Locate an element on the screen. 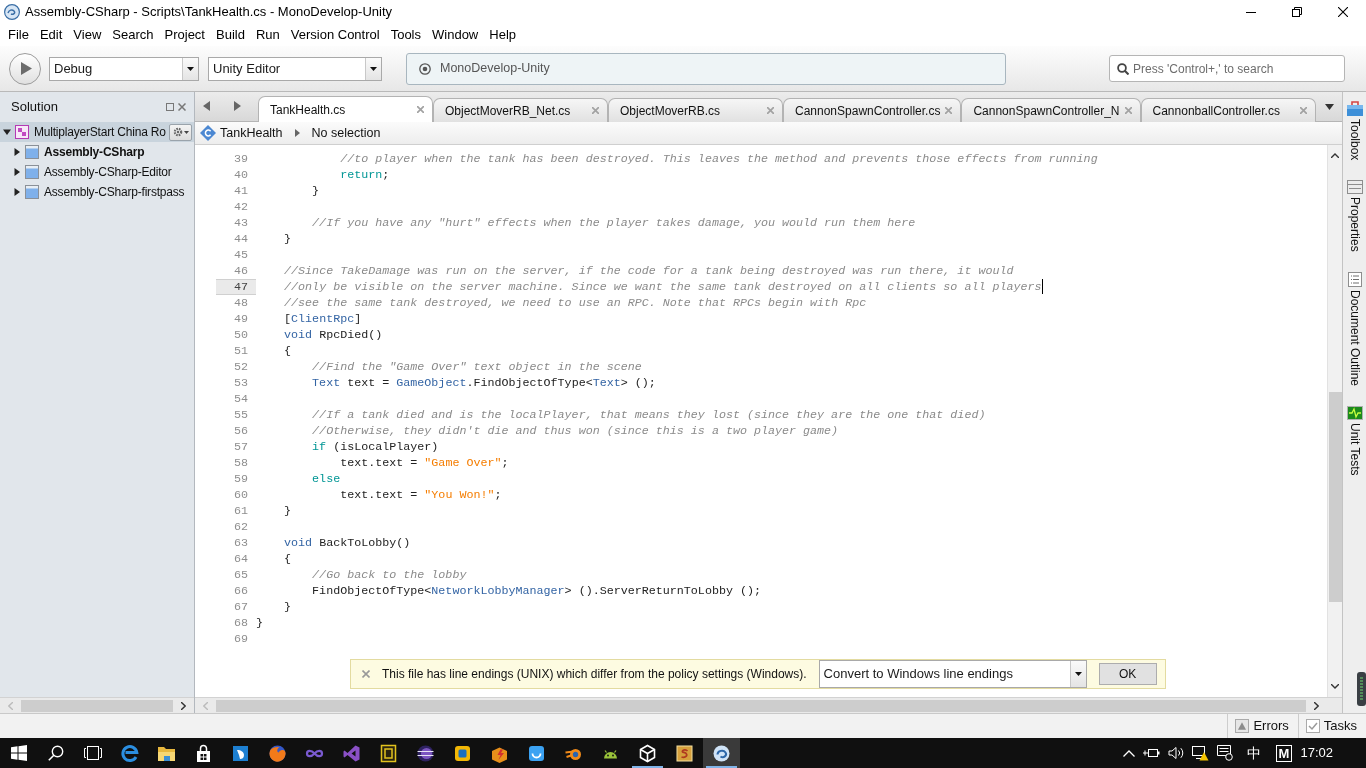 The height and width of the screenshot is (768, 1366). target-select: Unity Editor is located at coordinates (295, 68).